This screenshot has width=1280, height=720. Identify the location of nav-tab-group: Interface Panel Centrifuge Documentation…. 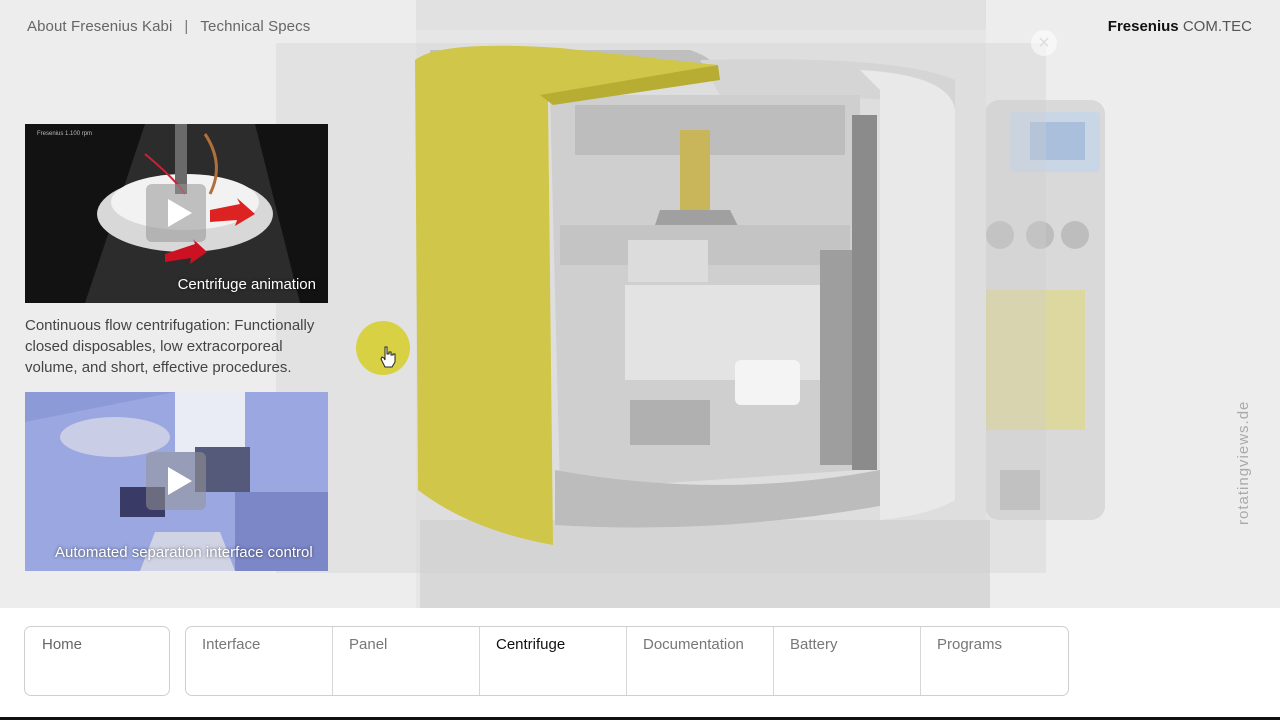
(627, 661).